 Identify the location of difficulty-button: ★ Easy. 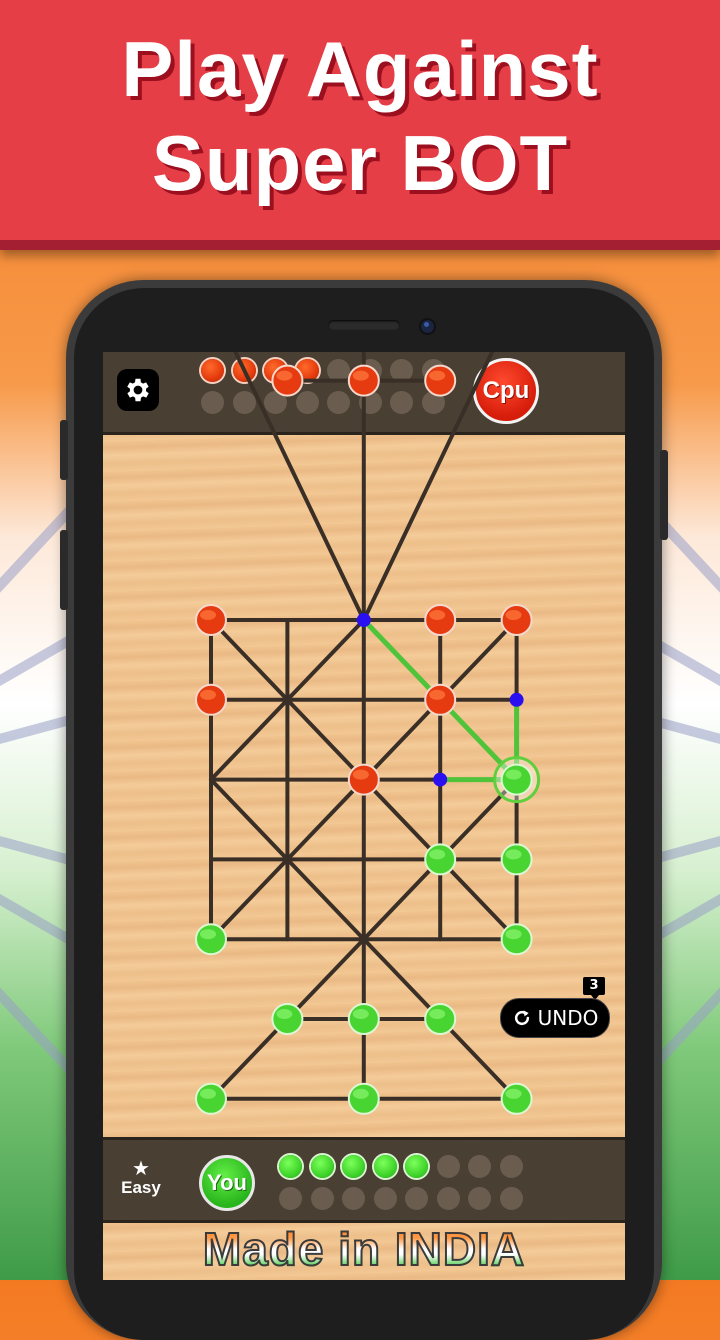
(141, 1178).